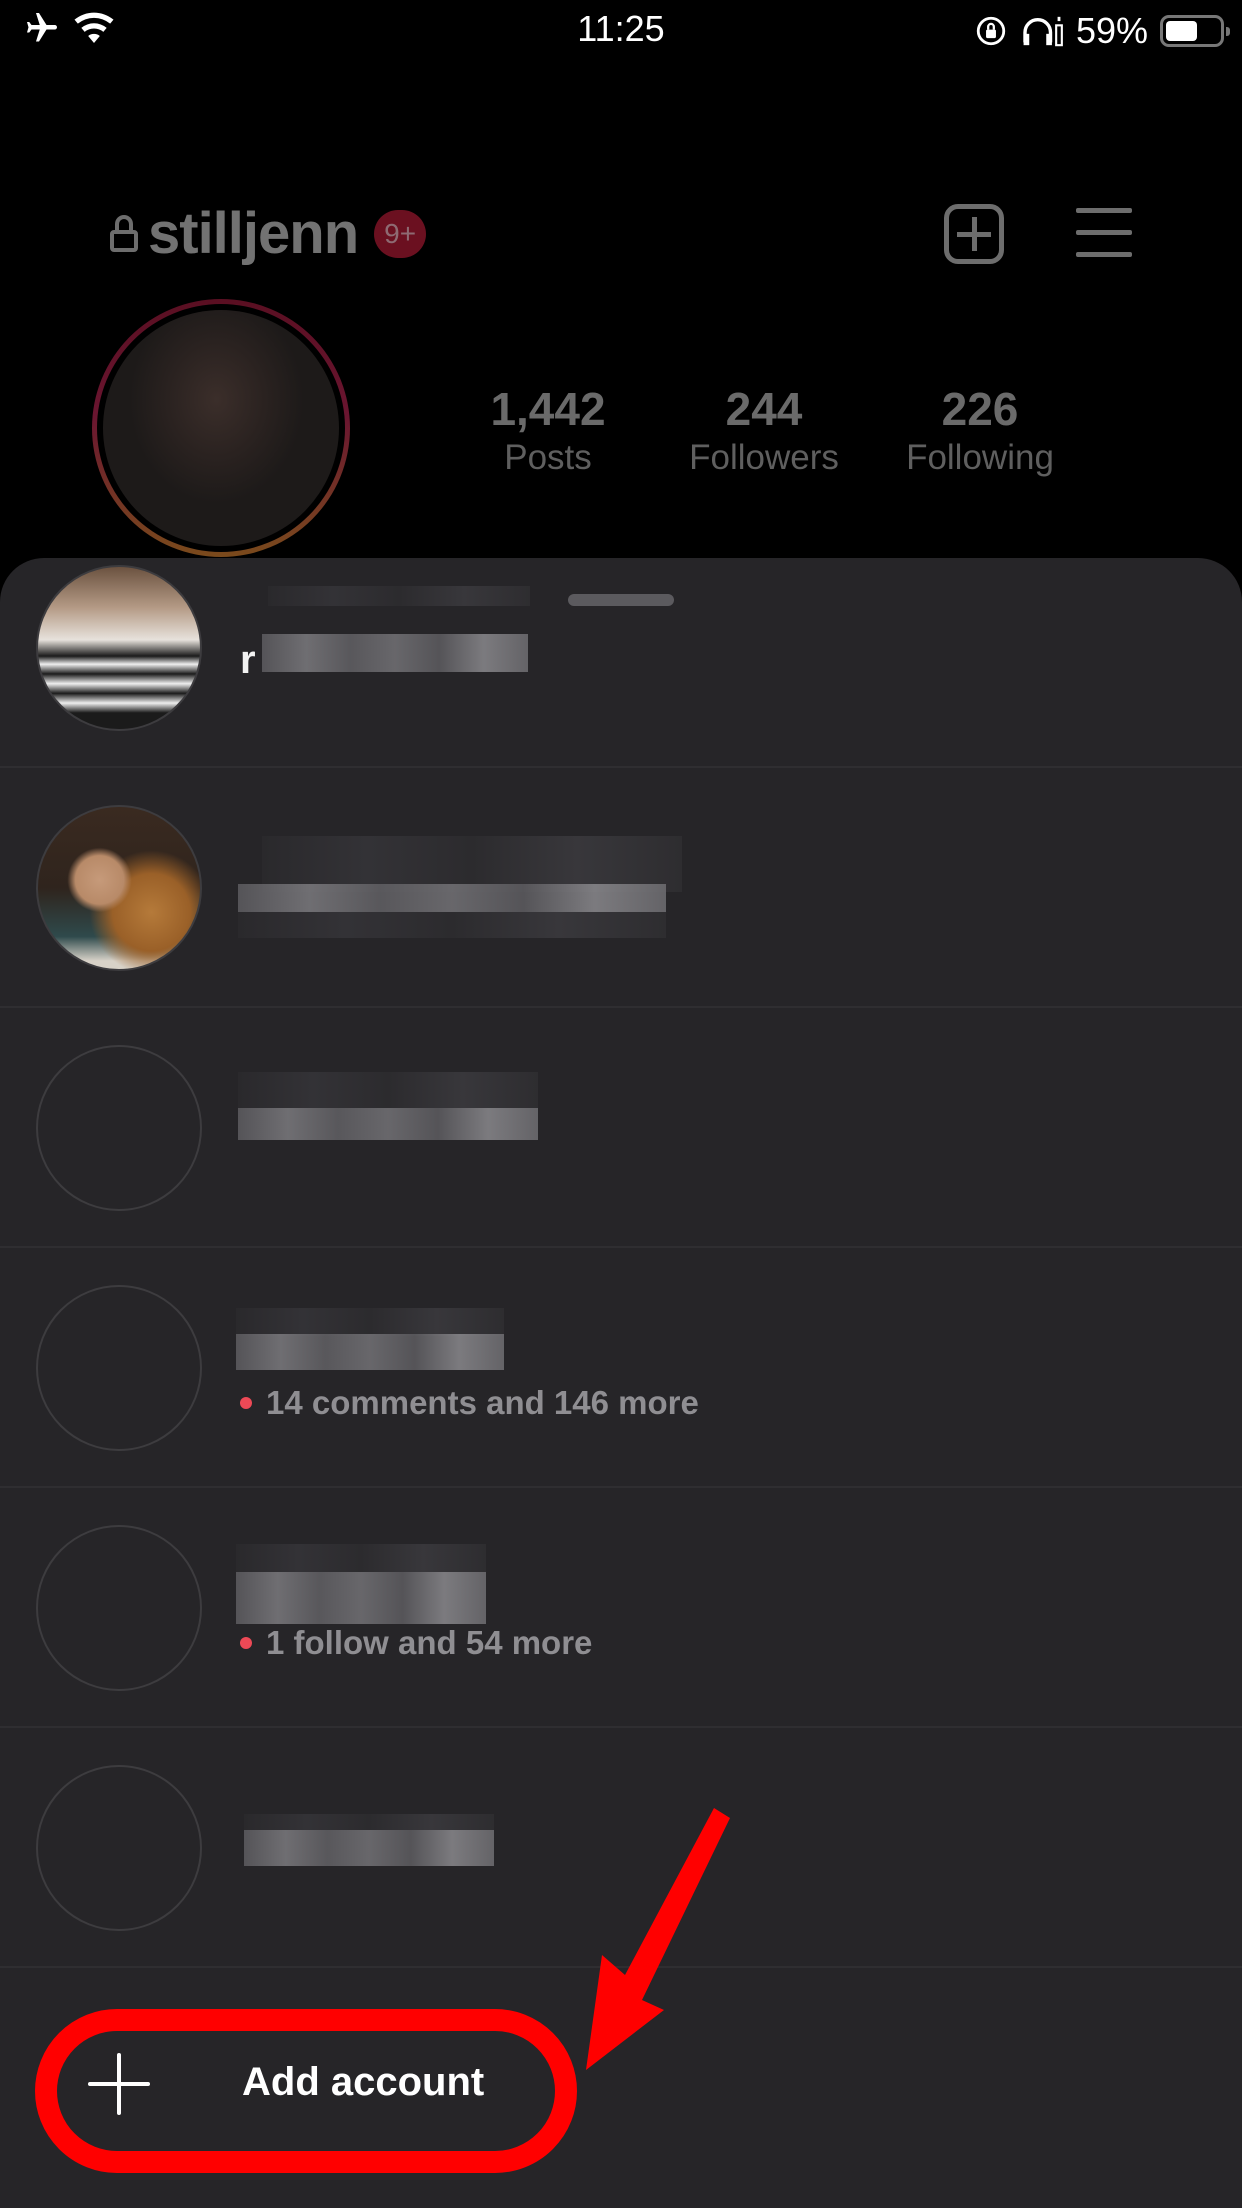 The width and height of the screenshot is (1242, 2208). Describe the element at coordinates (991, 31) in the screenshot. I see `orientation-lock-icon` at that location.